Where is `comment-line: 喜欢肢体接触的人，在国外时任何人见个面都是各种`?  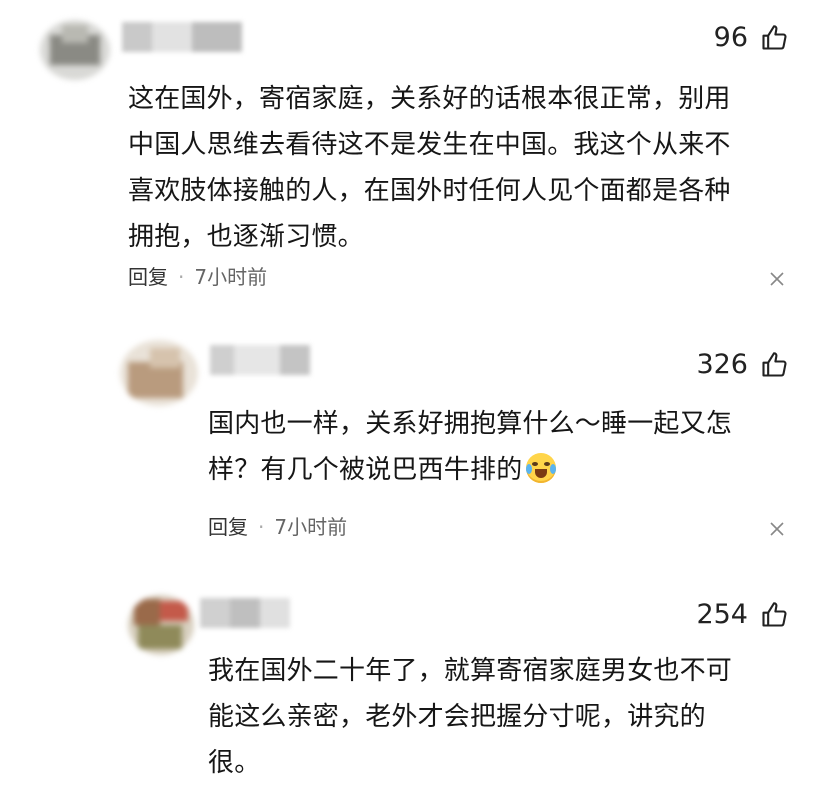
comment-line: 喜欢肢体接触的人，在国外时任何人见个面都是各种 is located at coordinates (429, 191).